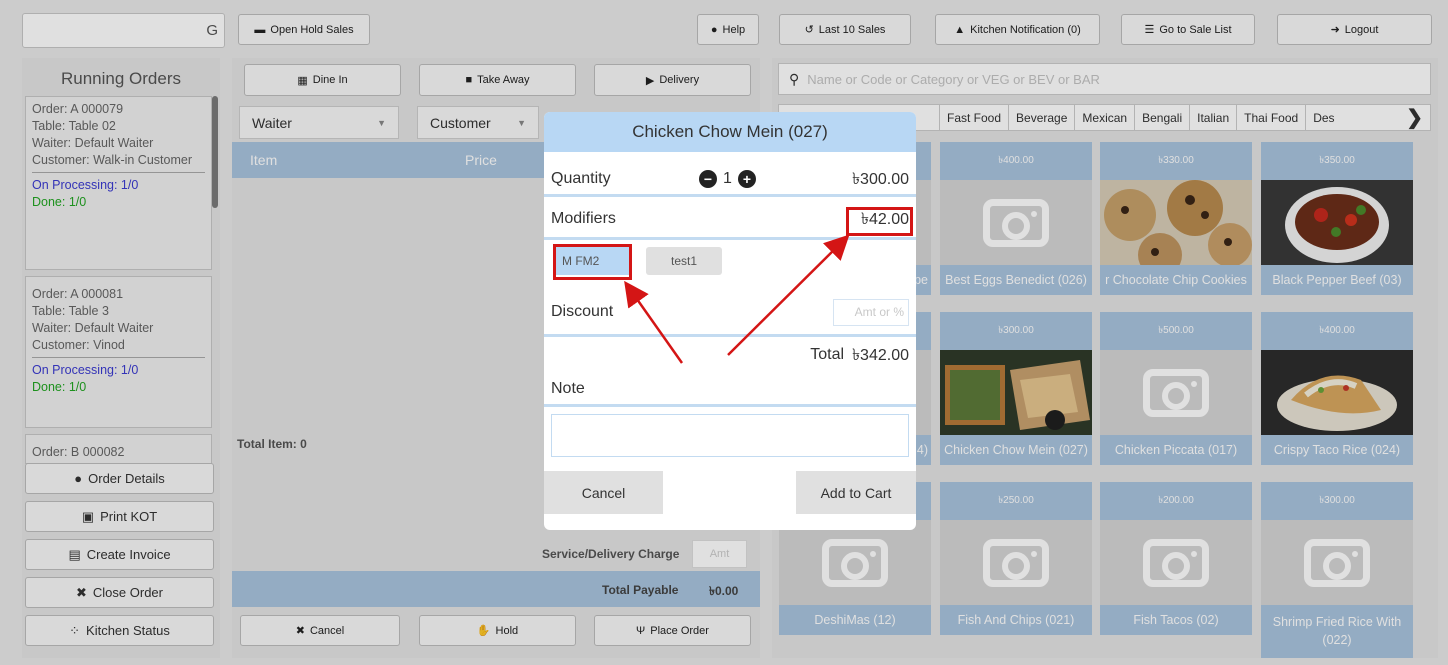  Describe the element at coordinates (746, 179) in the screenshot. I see `plus-icon: +` at that location.